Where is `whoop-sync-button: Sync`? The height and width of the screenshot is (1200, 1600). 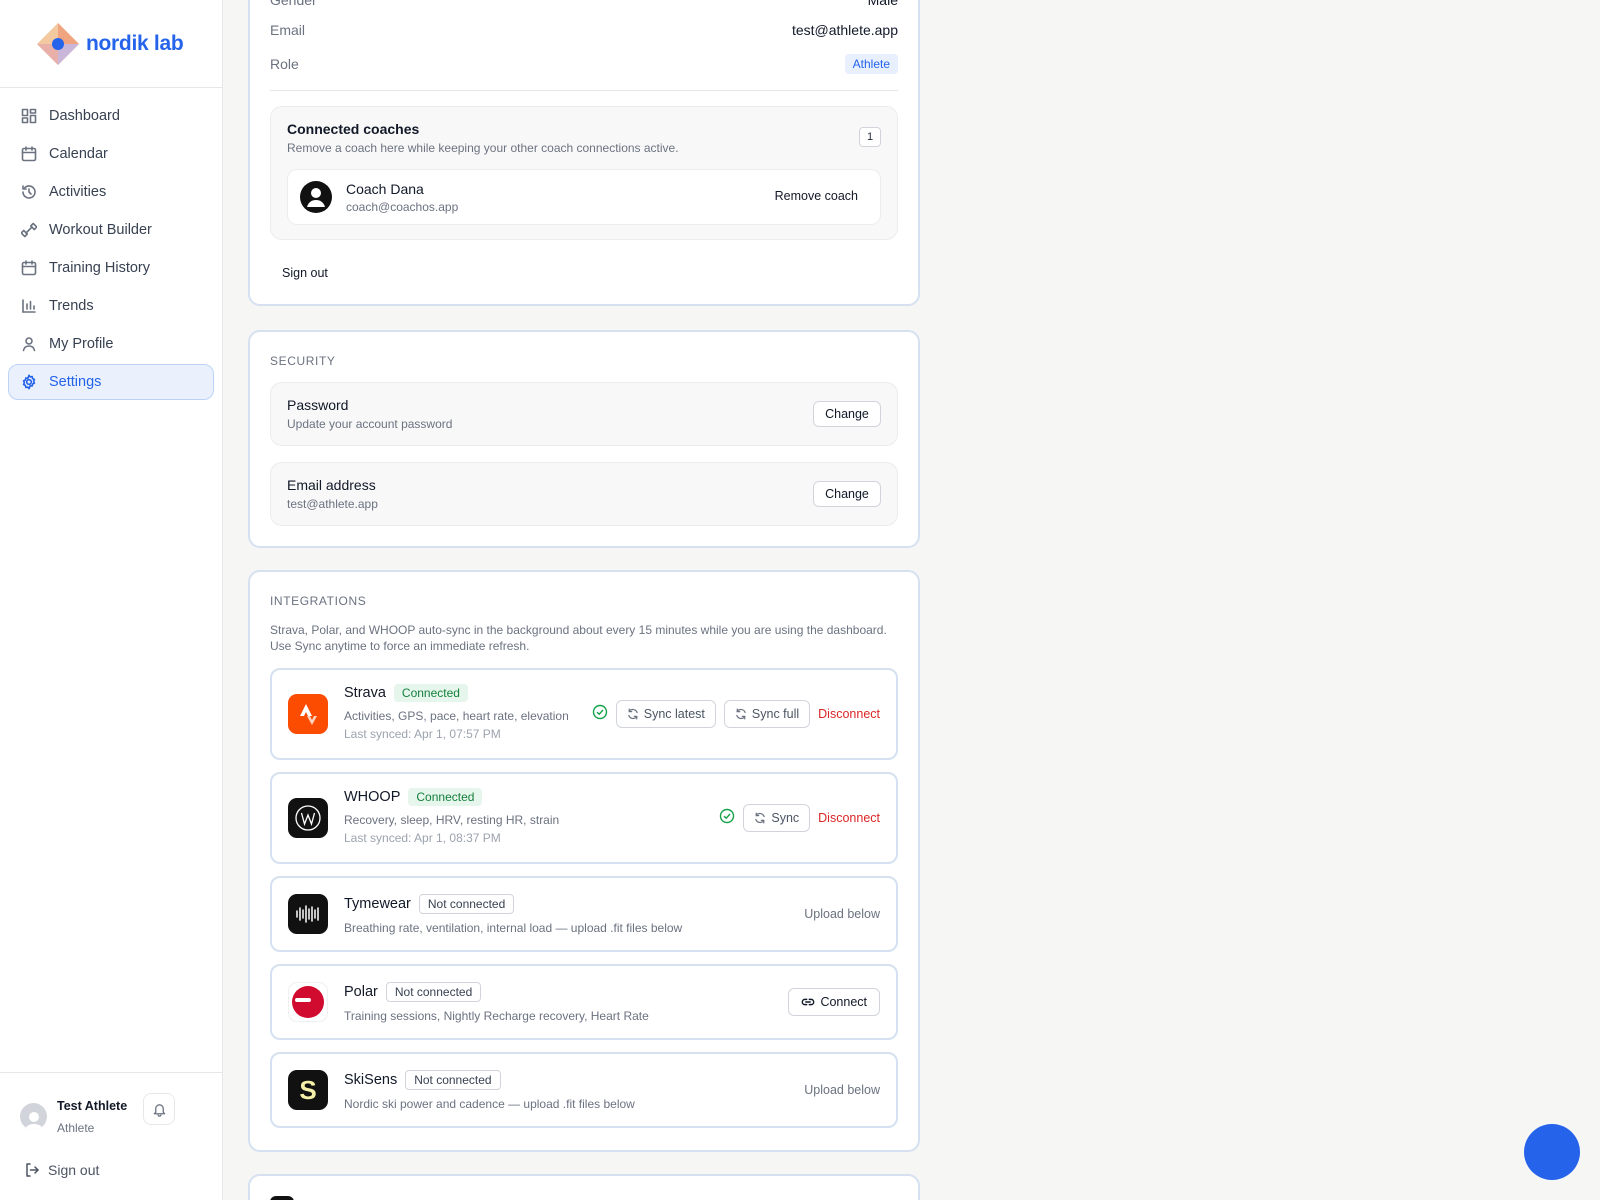 whoop-sync-button: Sync is located at coordinates (777, 818).